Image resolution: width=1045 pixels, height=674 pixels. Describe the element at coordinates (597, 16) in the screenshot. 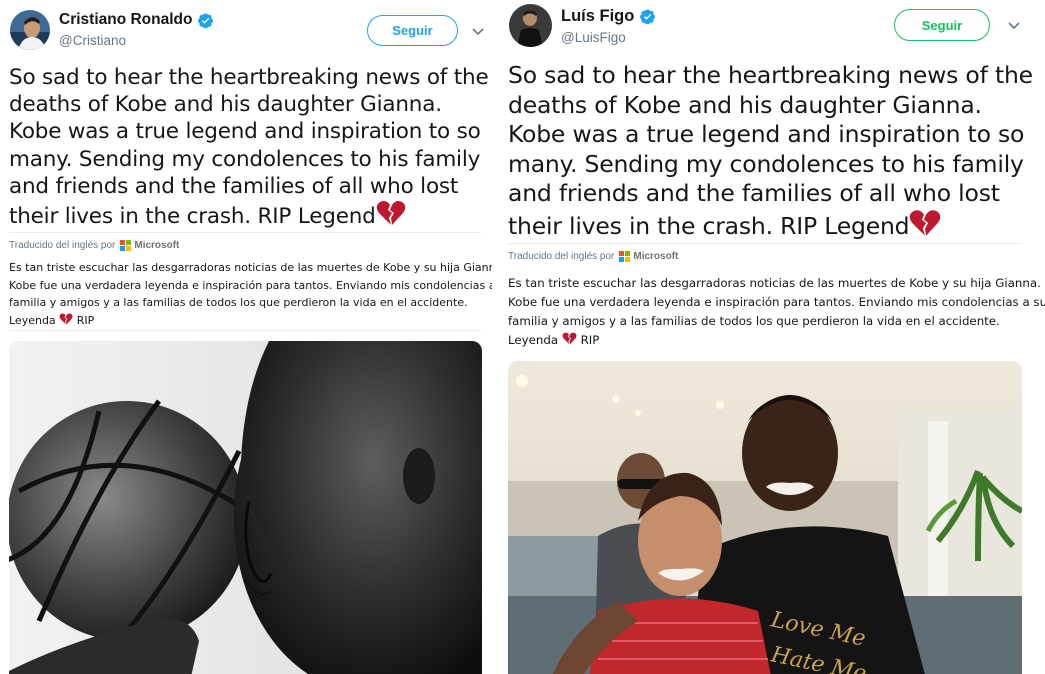

I see `display-name: Luís Figo` at that location.